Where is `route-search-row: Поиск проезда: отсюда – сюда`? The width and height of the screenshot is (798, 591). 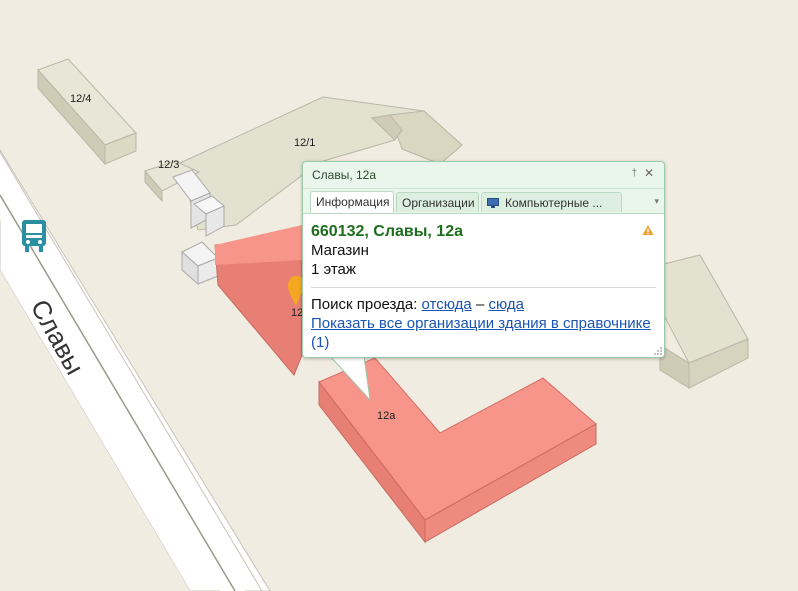 route-search-row: Поиск проезда: отсюда – сюда is located at coordinates (483, 304).